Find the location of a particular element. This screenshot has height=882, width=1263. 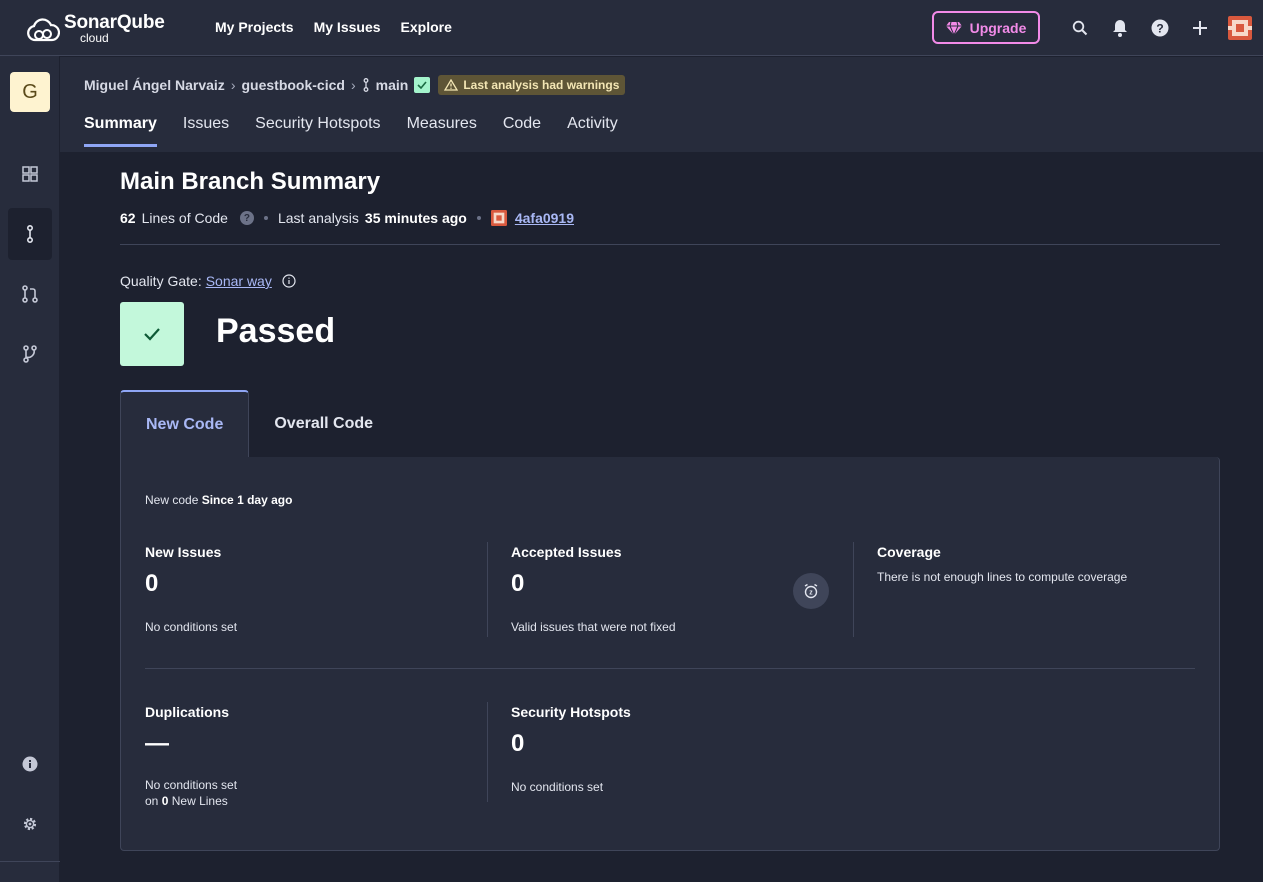

sidebar-settings-icon is located at coordinates (30, 824).